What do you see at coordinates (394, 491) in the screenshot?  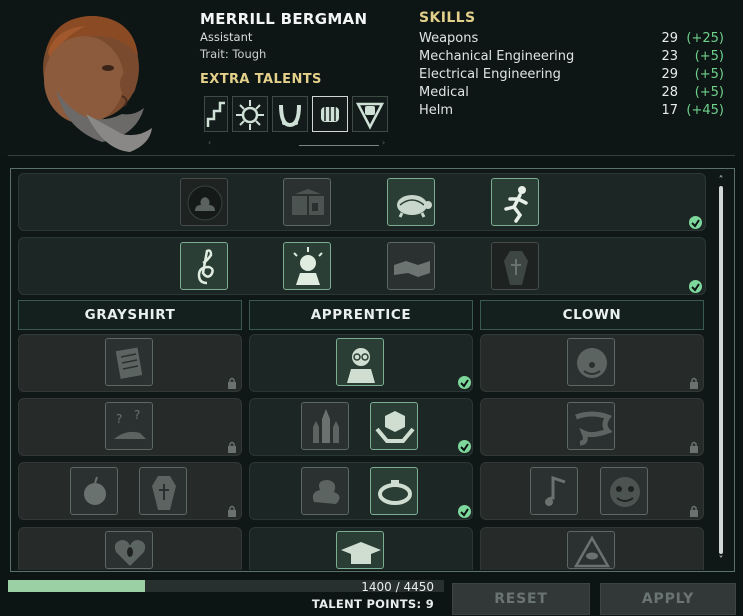 I see `ring-icon` at bounding box center [394, 491].